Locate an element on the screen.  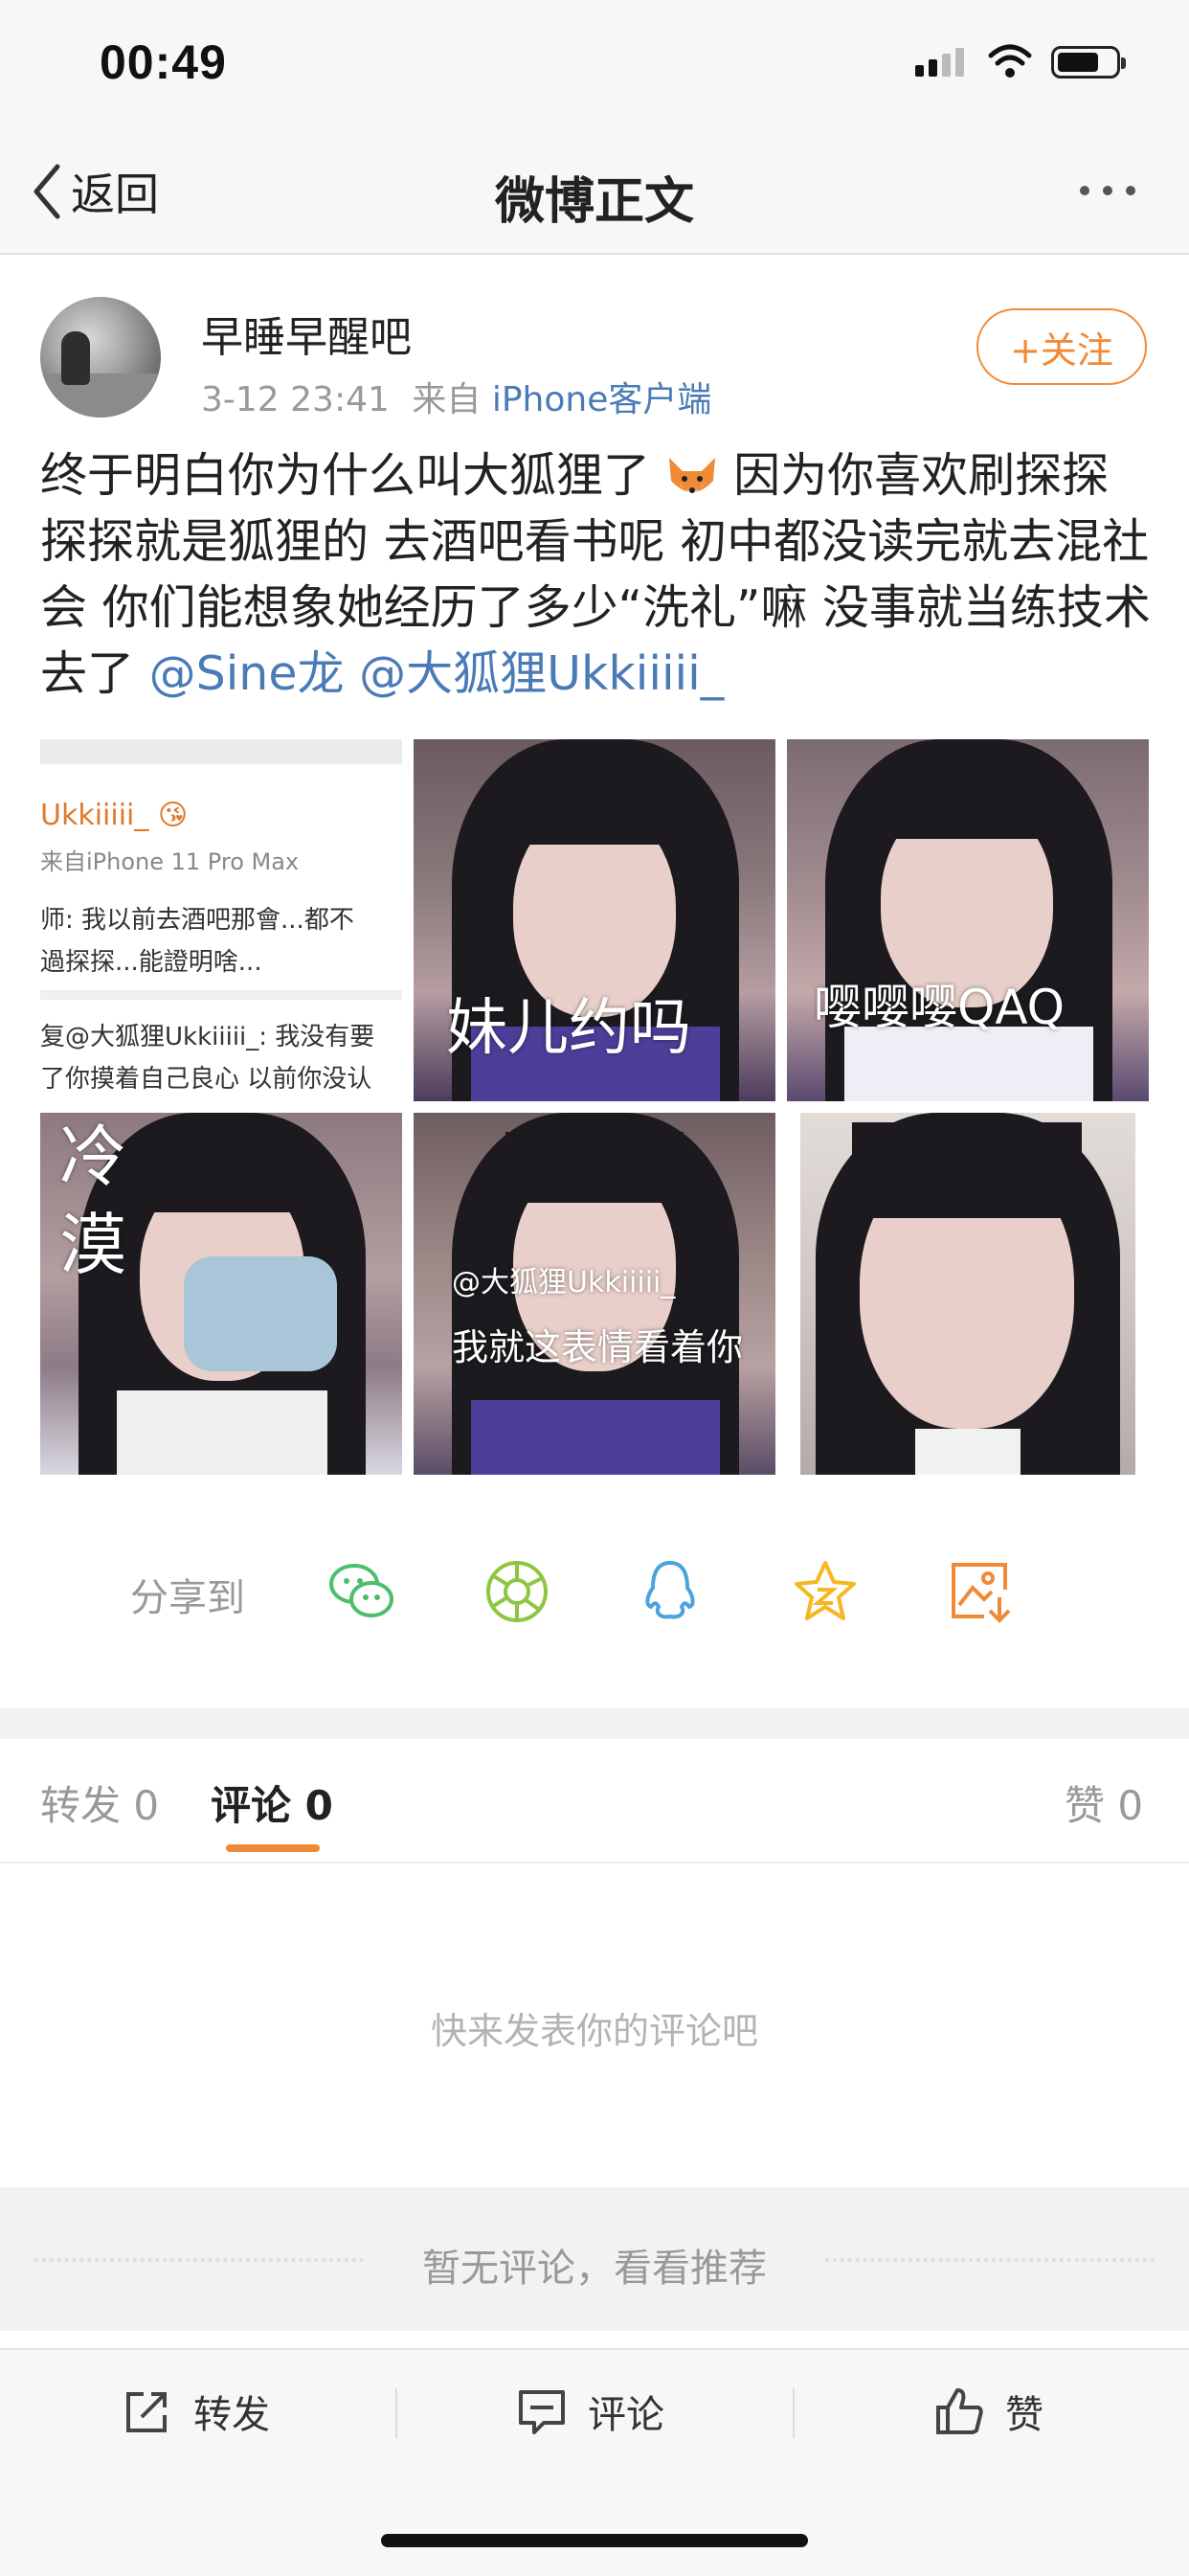
favorite-icon is located at coordinates (825, 1591).